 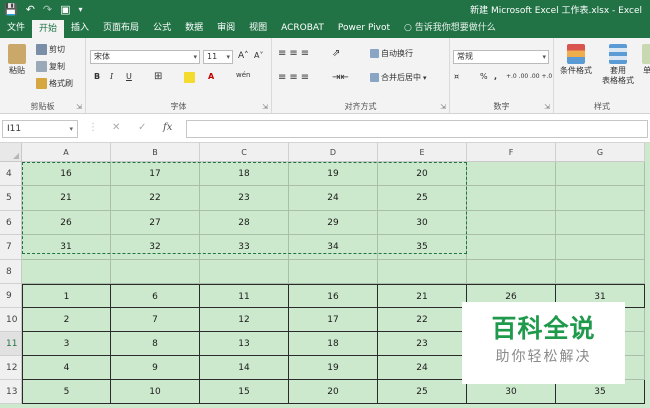 What do you see at coordinates (422, 152) in the screenshot?
I see `column-header-e: E` at bounding box center [422, 152].